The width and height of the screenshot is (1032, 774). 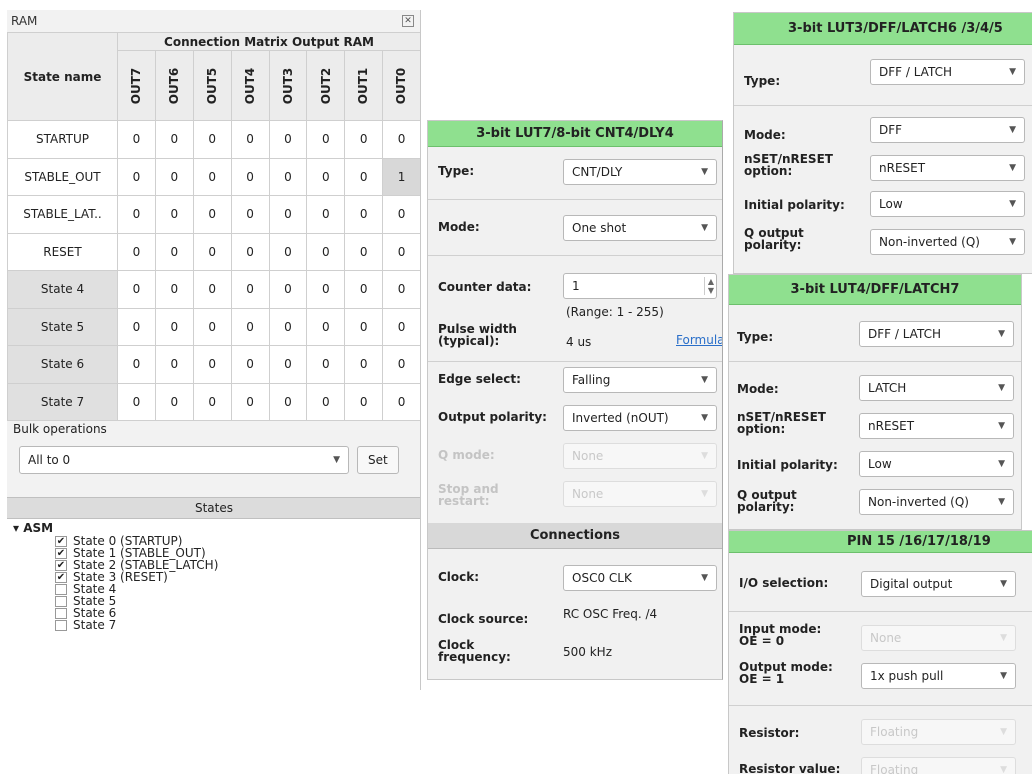 What do you see at coordinates (708, 286) in the screenshot?
I see `spin-arrows-icon: ▲ ▼` at bounding box center [708, 286].